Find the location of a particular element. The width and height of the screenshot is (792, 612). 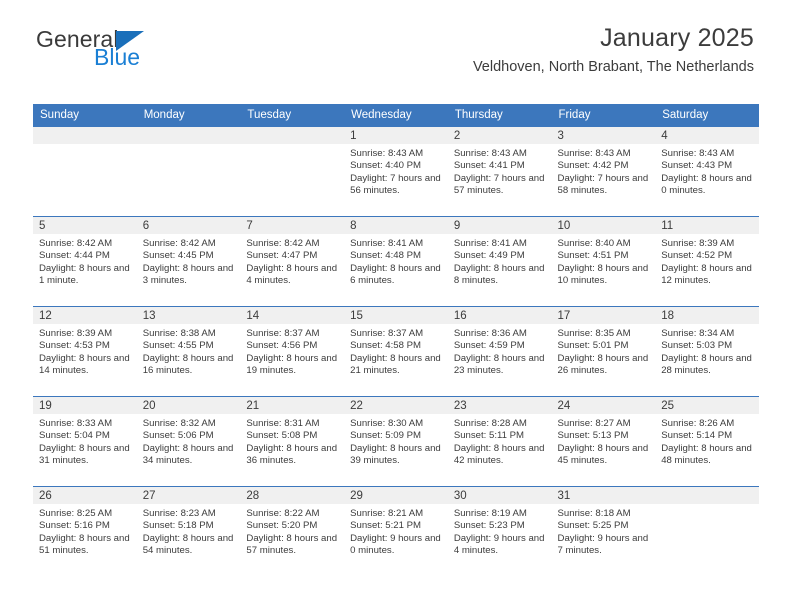

logo-text-blue: Blue is located at coordinates (117, 57).